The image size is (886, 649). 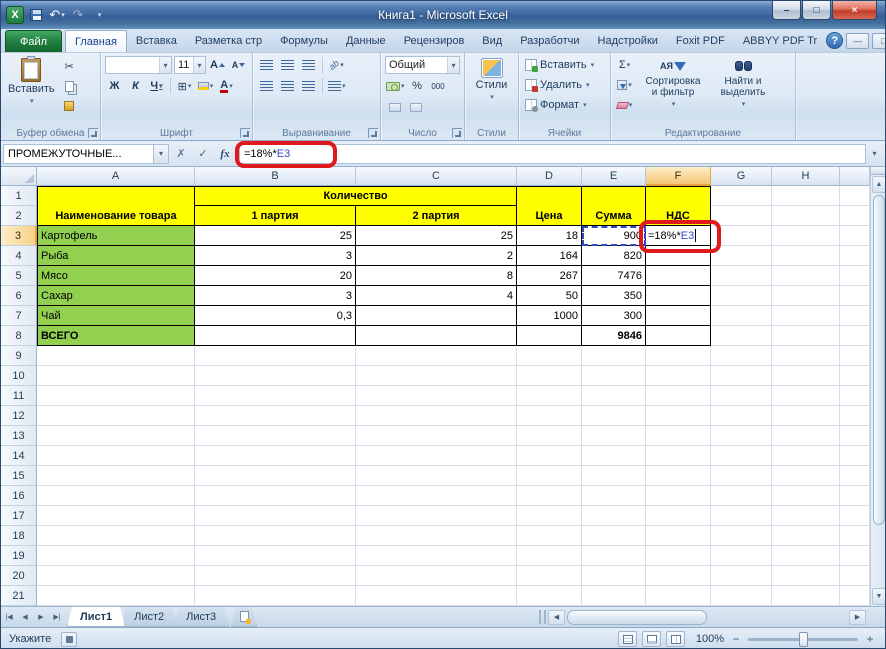 I want to click on percent-style-button: %, so click(x=417, y=86).